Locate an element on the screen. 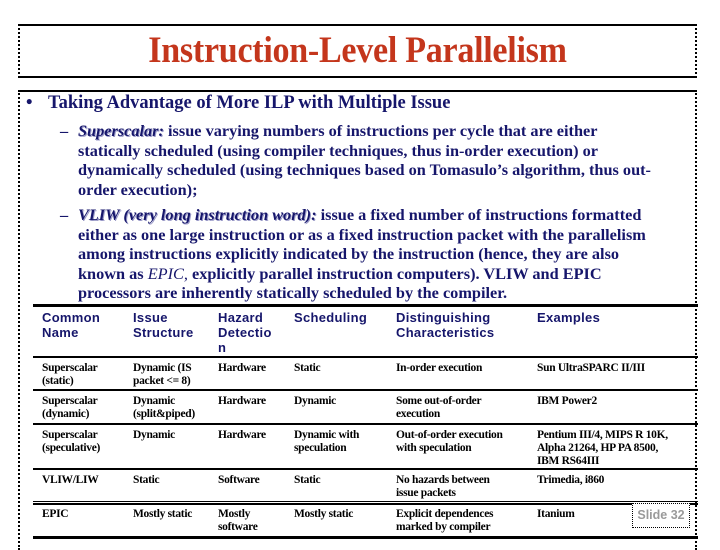 The image size is (720, 550). cell-line: packet <= 8) is located at coordinates (162, 381).